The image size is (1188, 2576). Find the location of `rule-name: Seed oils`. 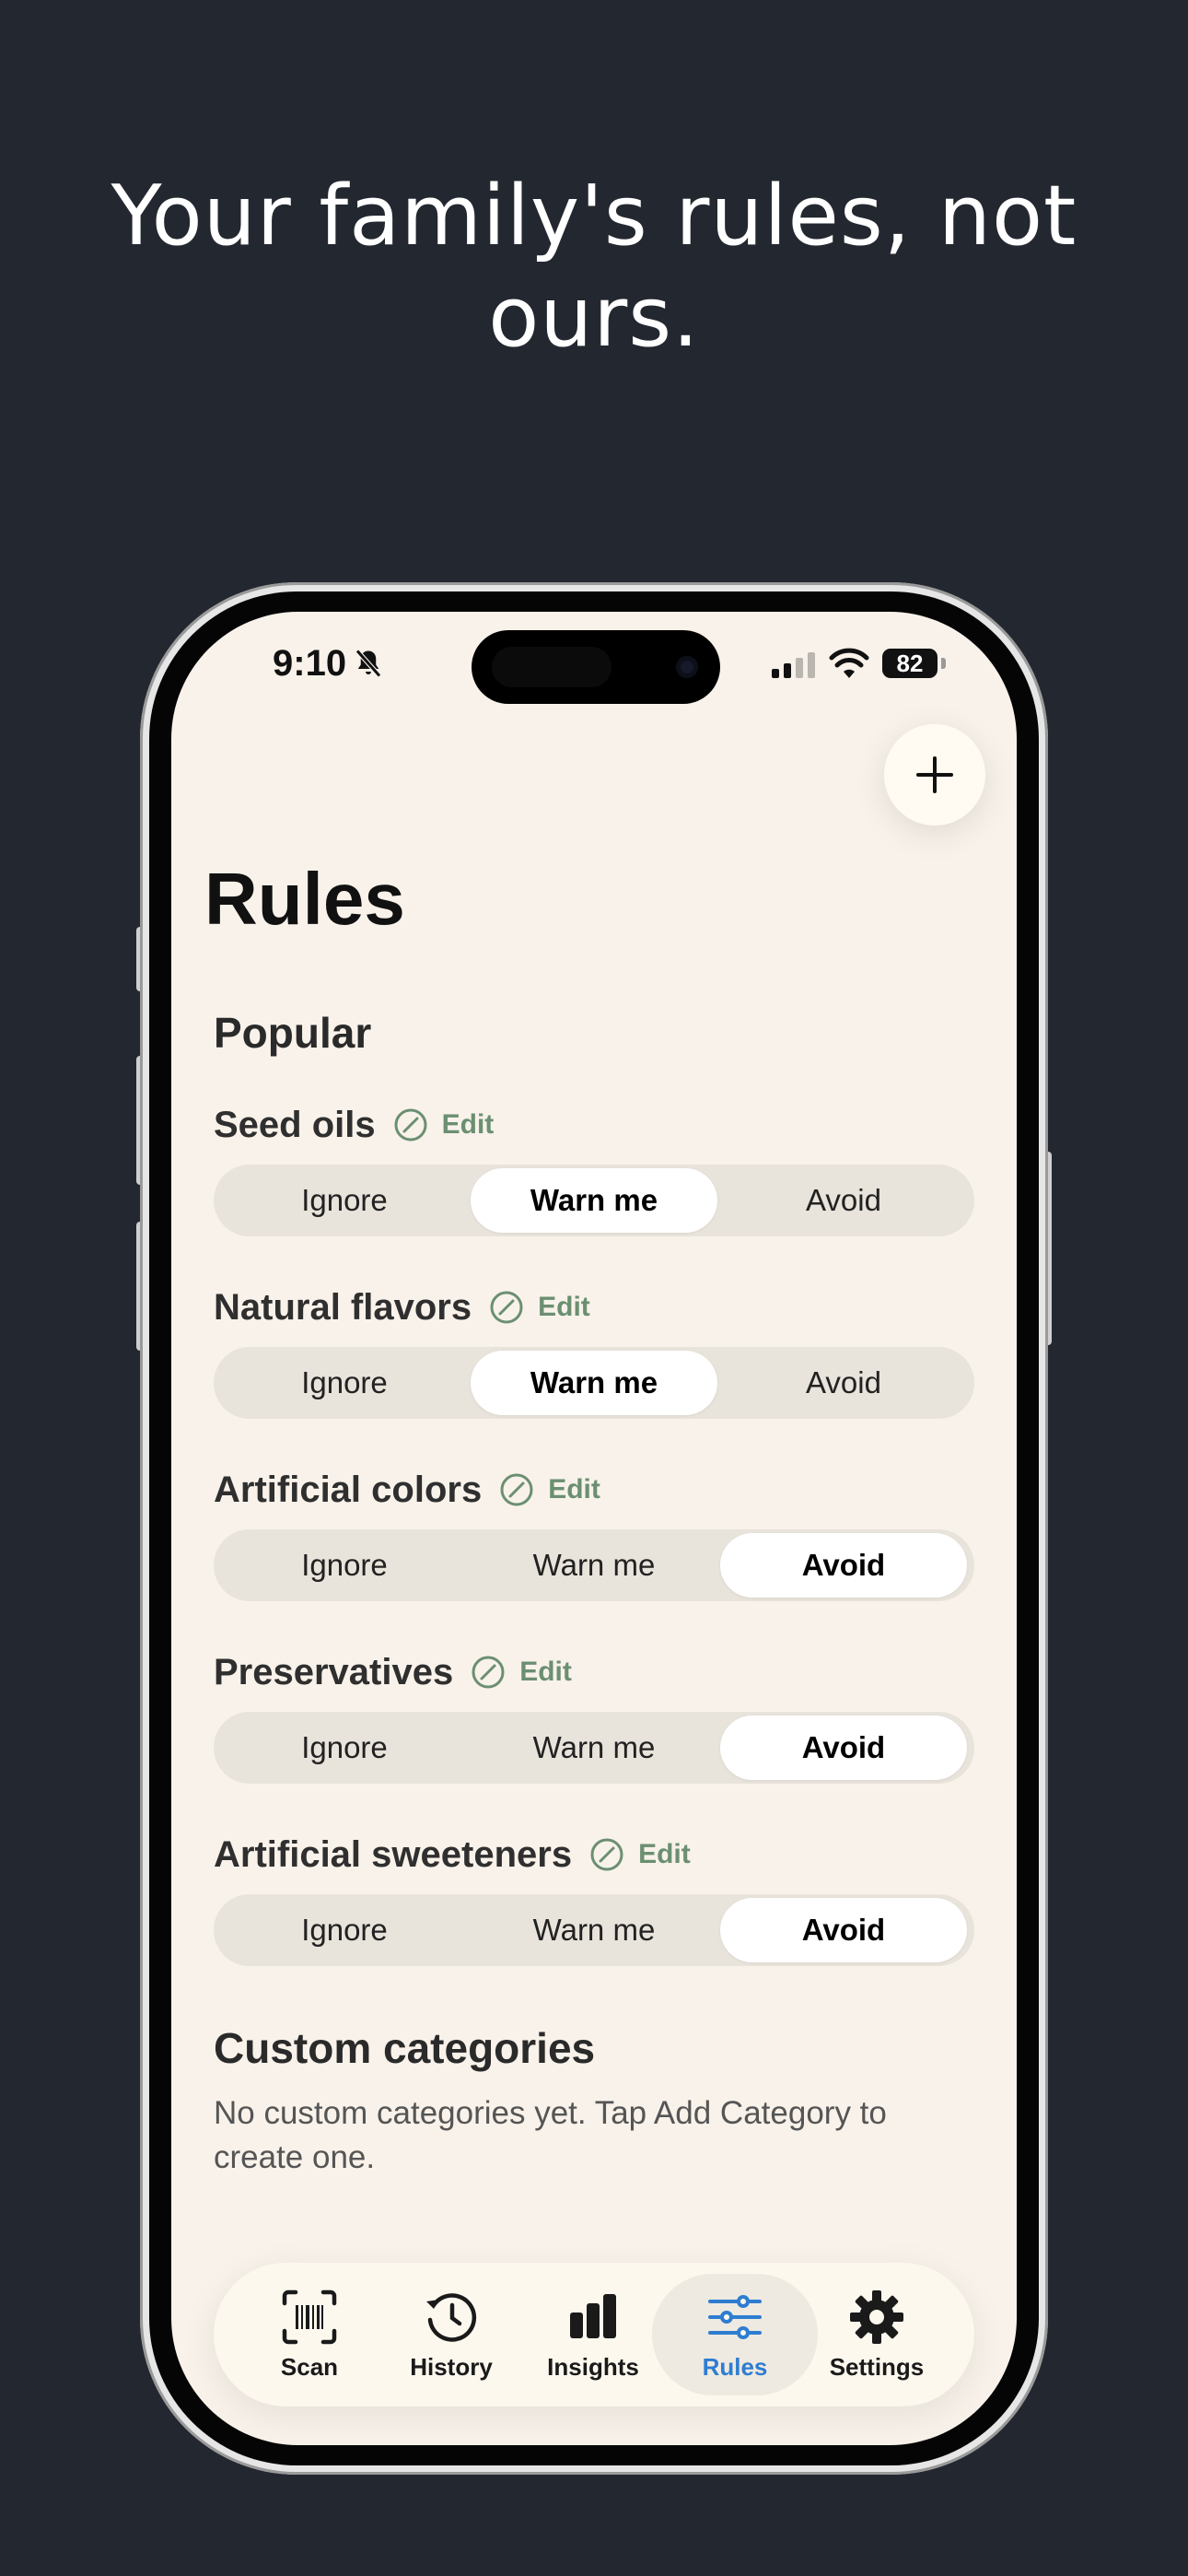

rule-name: Seed oils is located at coordinates (295, 1124).